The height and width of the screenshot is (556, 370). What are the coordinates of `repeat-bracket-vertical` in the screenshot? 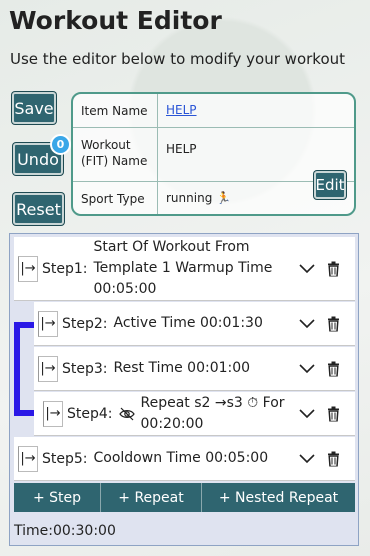 It's located at (17, 369).